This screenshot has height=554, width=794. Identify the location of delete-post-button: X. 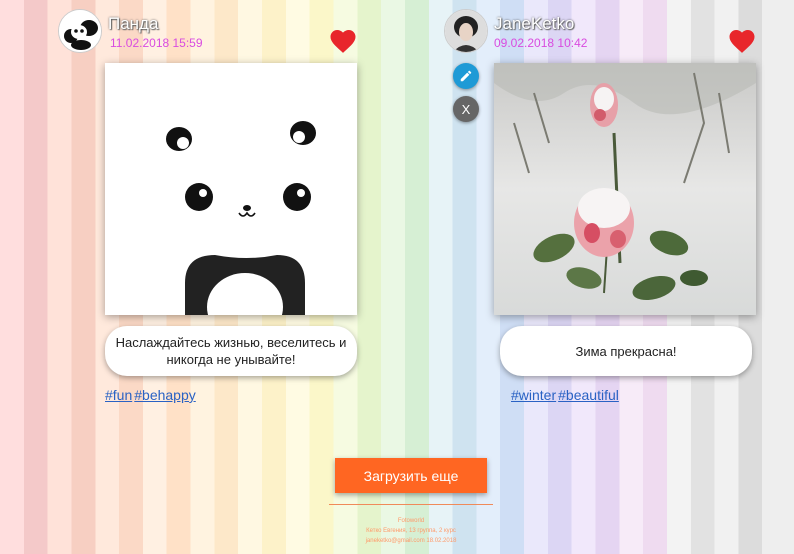
(466, 109).